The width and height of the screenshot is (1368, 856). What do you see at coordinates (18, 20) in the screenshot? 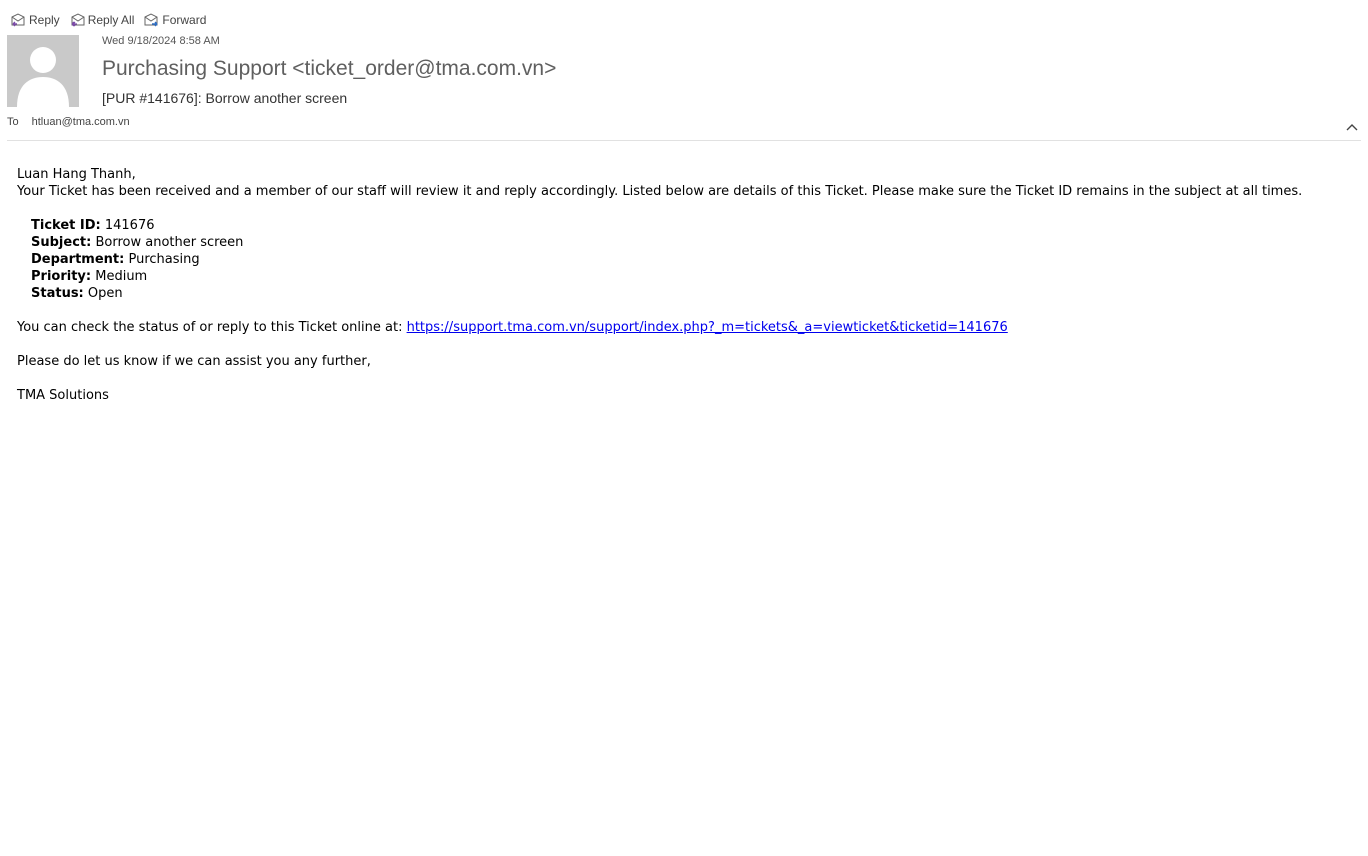
I see `reply-icon` at bounding box center [18, 20].